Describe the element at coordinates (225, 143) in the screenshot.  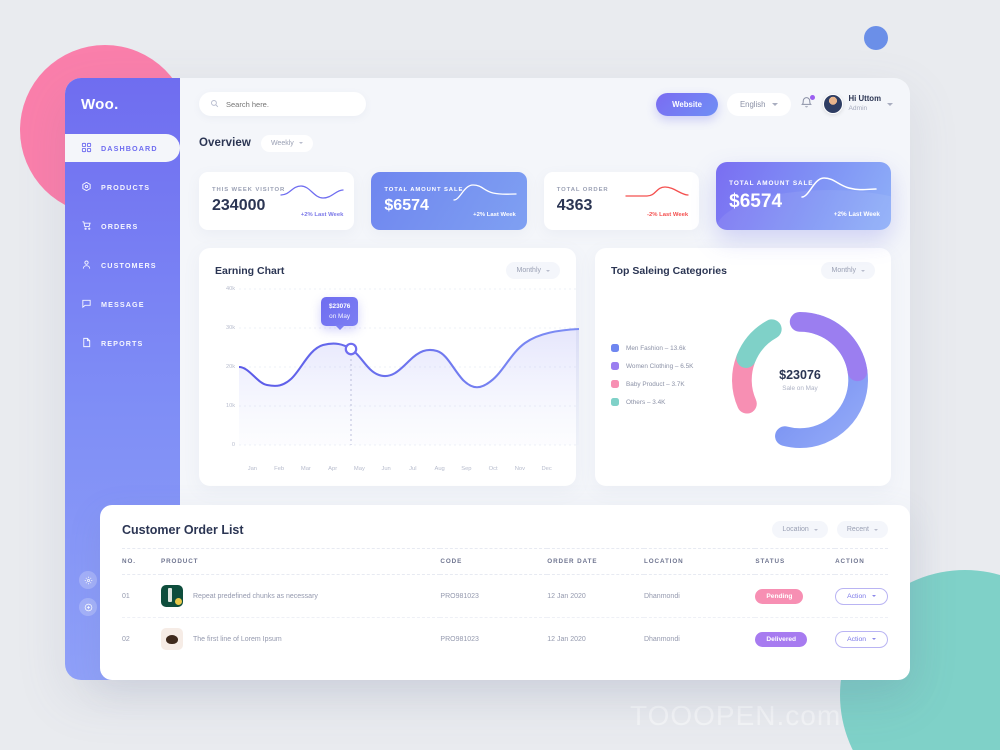
I see `page-title: Overview` at that location.